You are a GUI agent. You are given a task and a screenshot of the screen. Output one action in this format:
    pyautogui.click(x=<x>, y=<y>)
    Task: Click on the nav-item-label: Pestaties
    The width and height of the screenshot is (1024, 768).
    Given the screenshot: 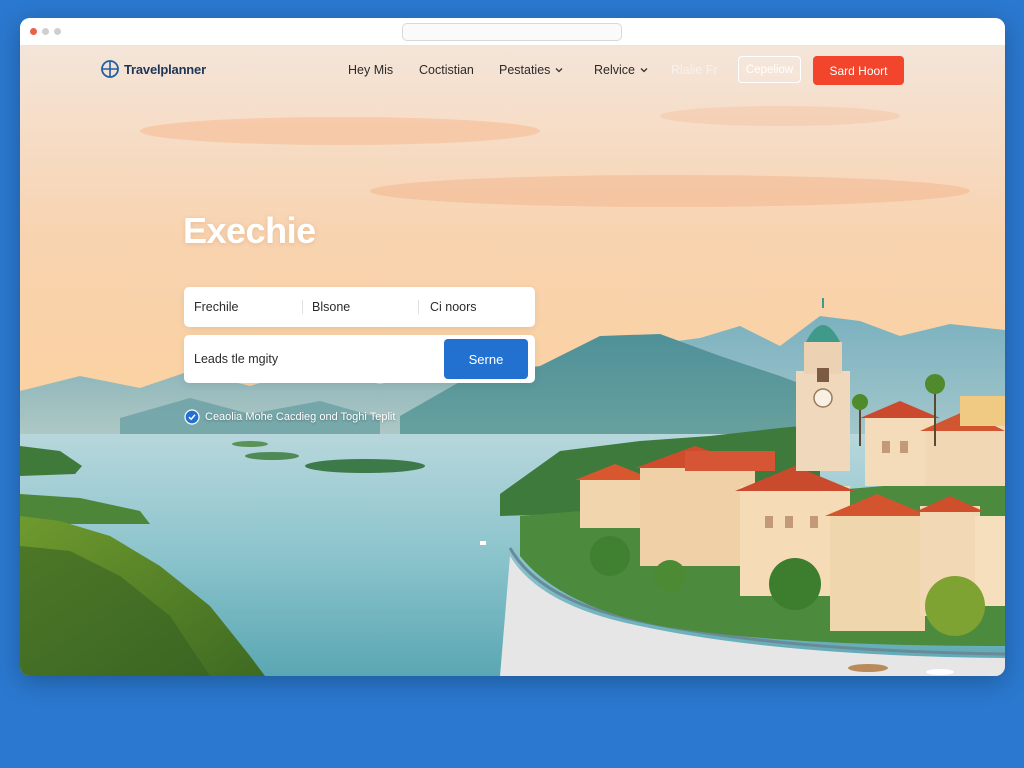 What is the action you would take?
    pyautogui.click(x=525, y=70)
    